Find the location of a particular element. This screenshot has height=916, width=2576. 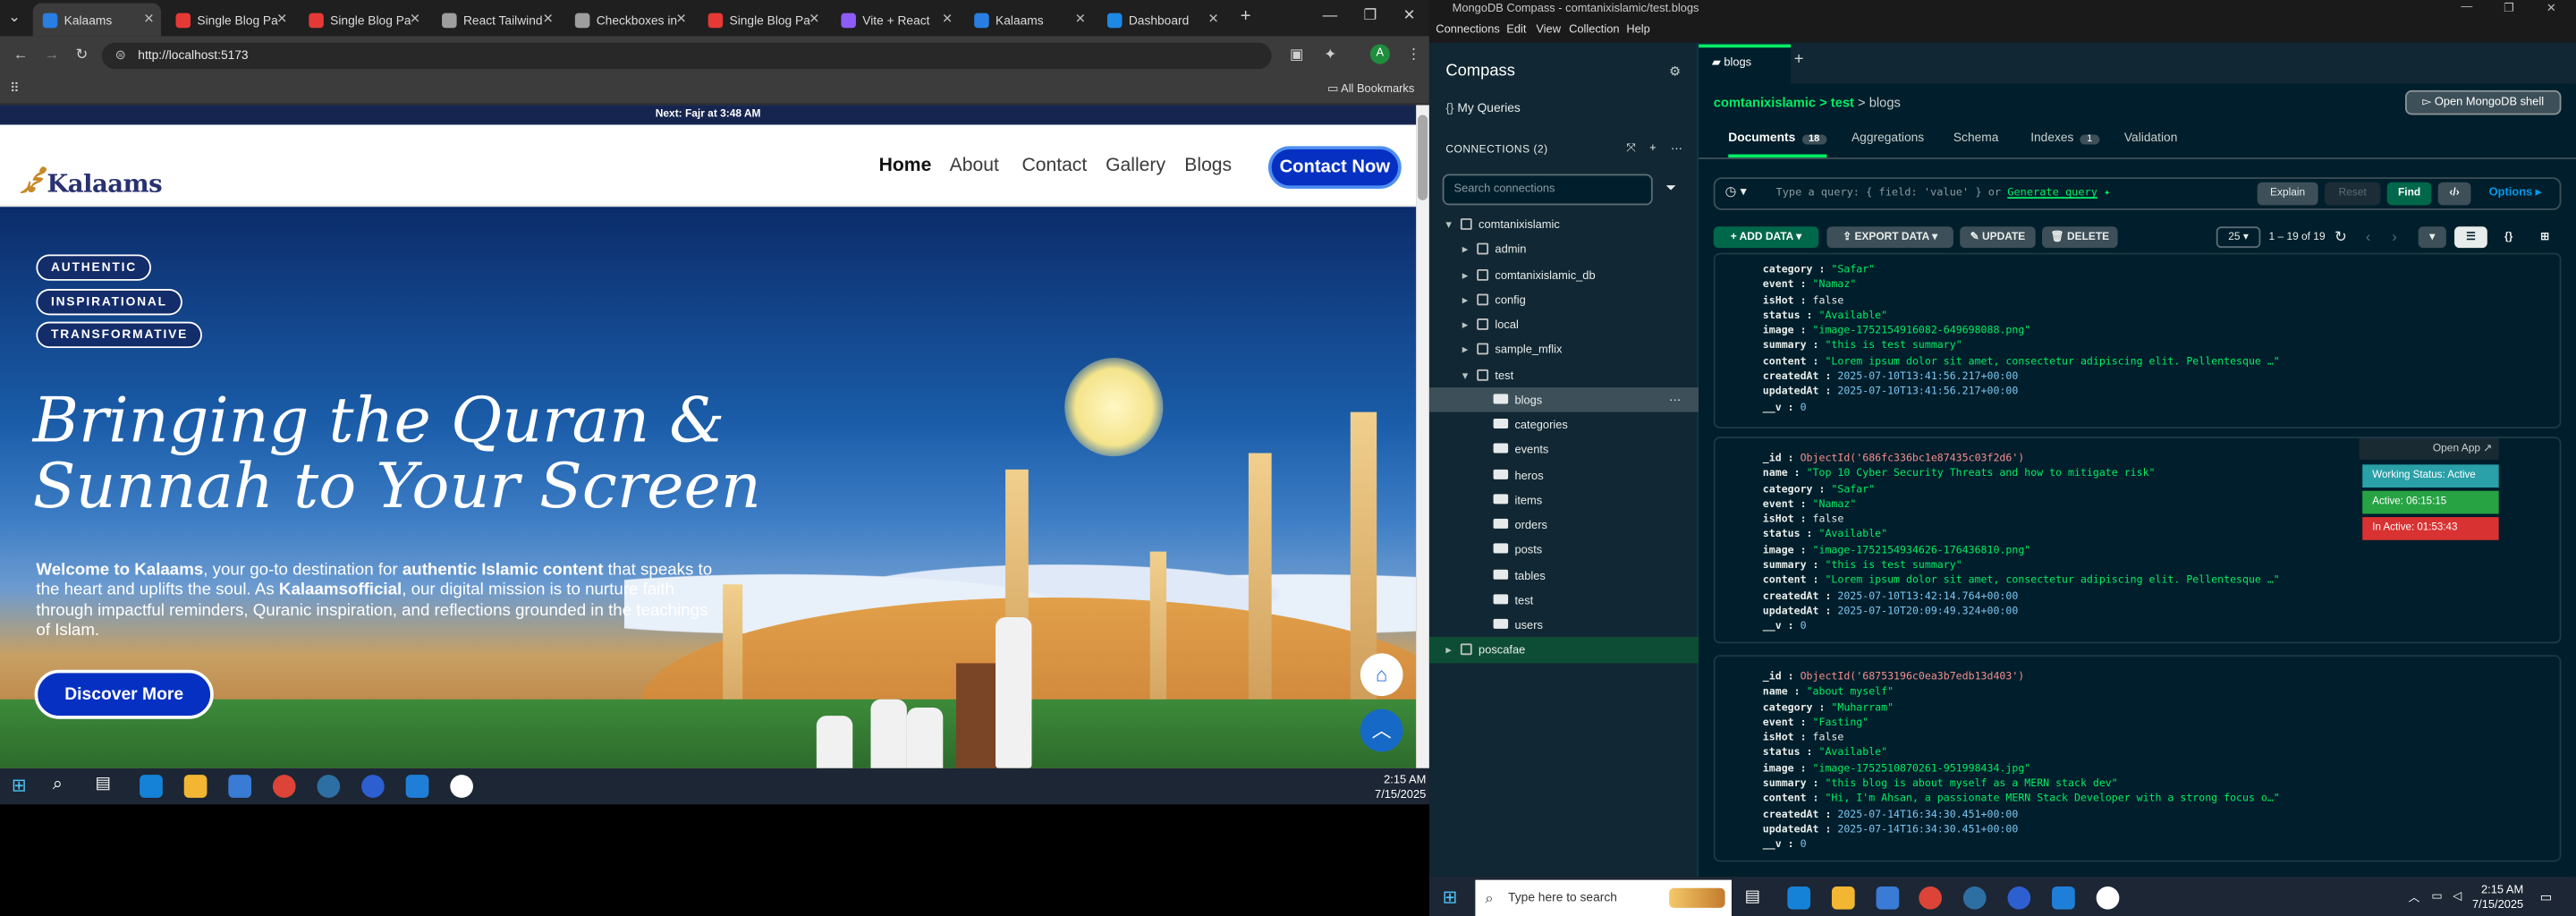

chrome-icon is located at coordinates (1931, 898).